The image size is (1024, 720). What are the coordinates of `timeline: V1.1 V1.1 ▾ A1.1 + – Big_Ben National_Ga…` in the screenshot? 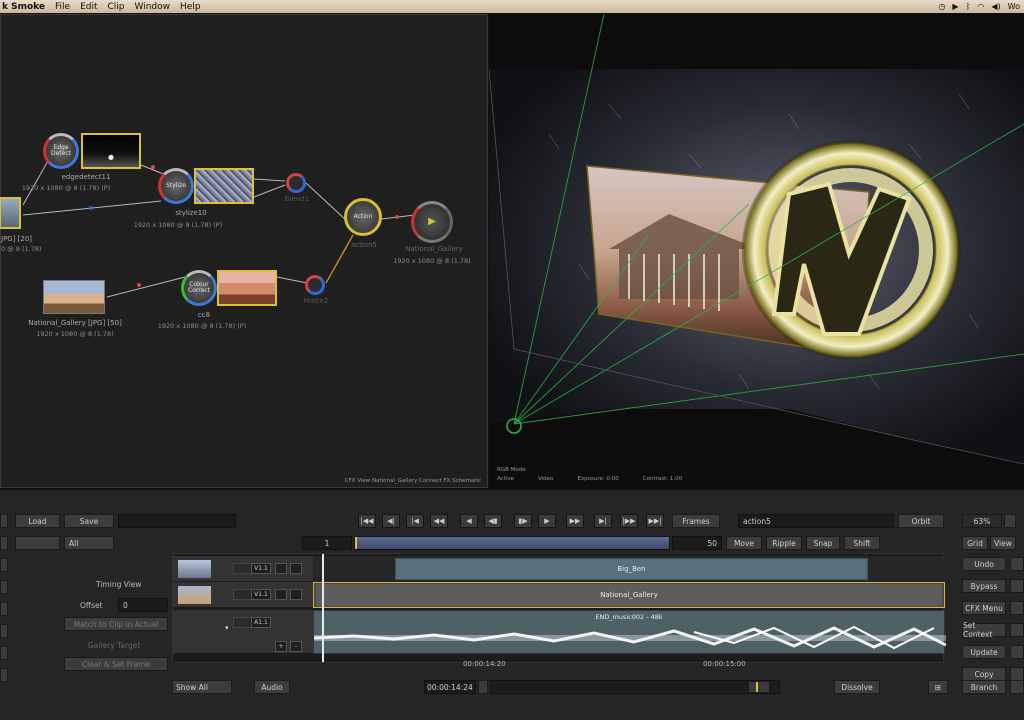 It's located at (559, 610).